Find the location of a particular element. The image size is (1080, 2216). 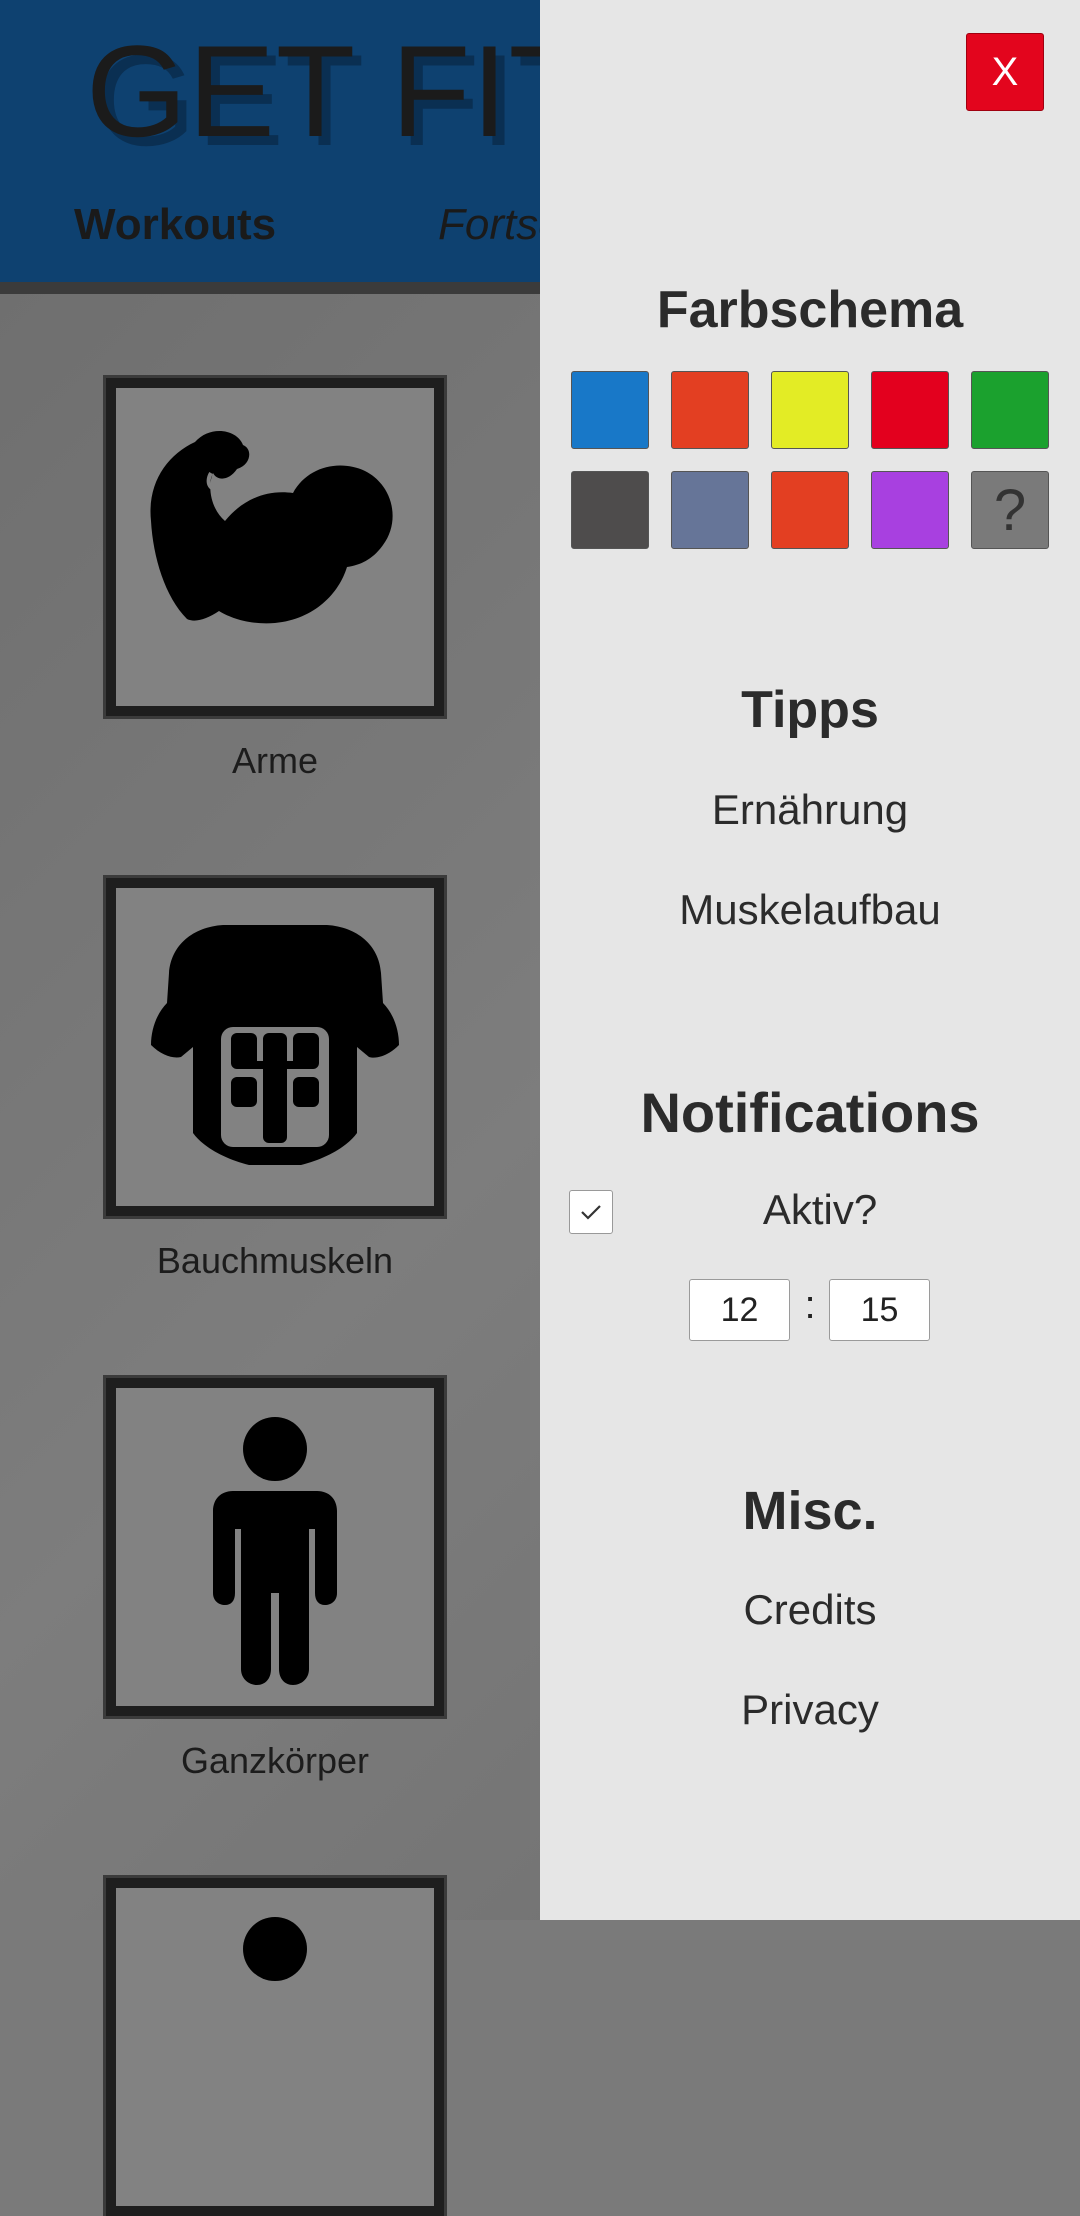

color-swatch-blue is located at coordinates (610, 410).